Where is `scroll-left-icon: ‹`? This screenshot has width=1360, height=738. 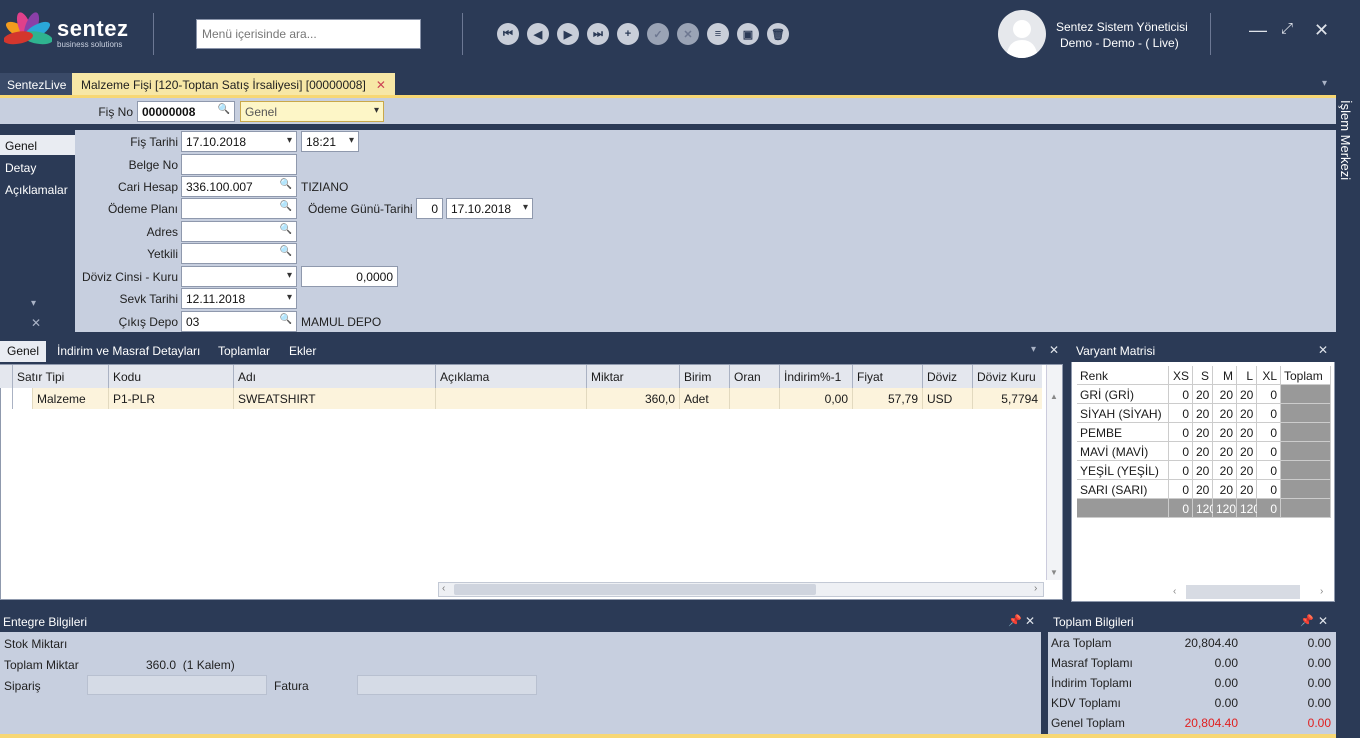 scroll-left-icon: ‹ is located at coordinates (443, 588).